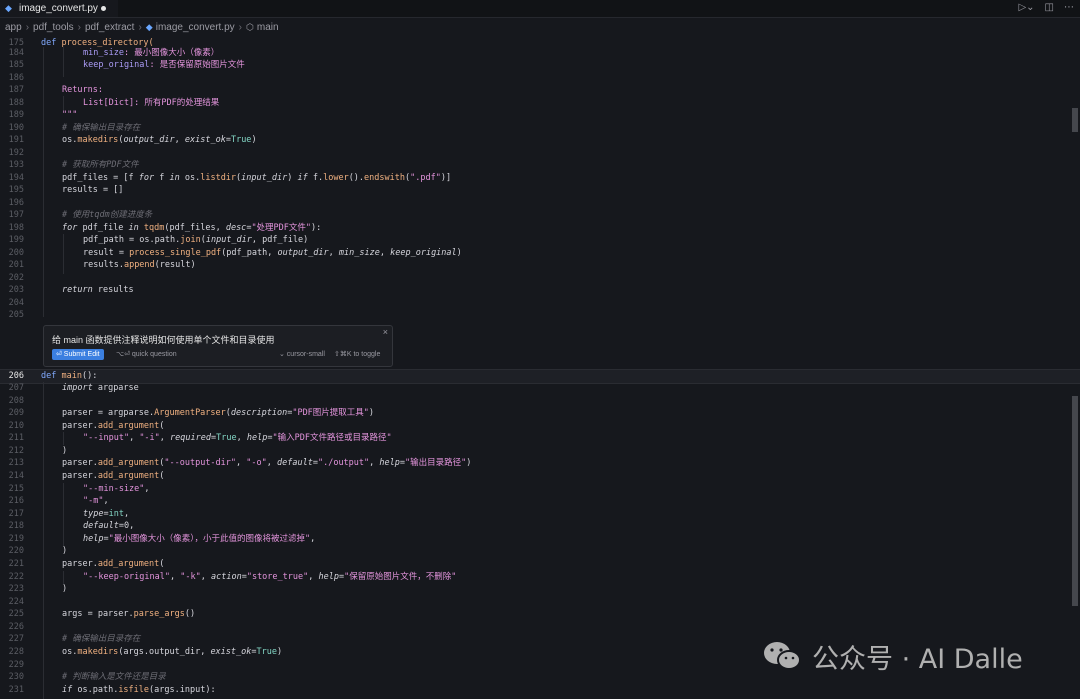 Image resolution: width=1080 pixels, height=699 pixels. What do you see at coordinates (16, 165) in the screenshot?
I see `line-number: 193` at bounding box center [16, 165].